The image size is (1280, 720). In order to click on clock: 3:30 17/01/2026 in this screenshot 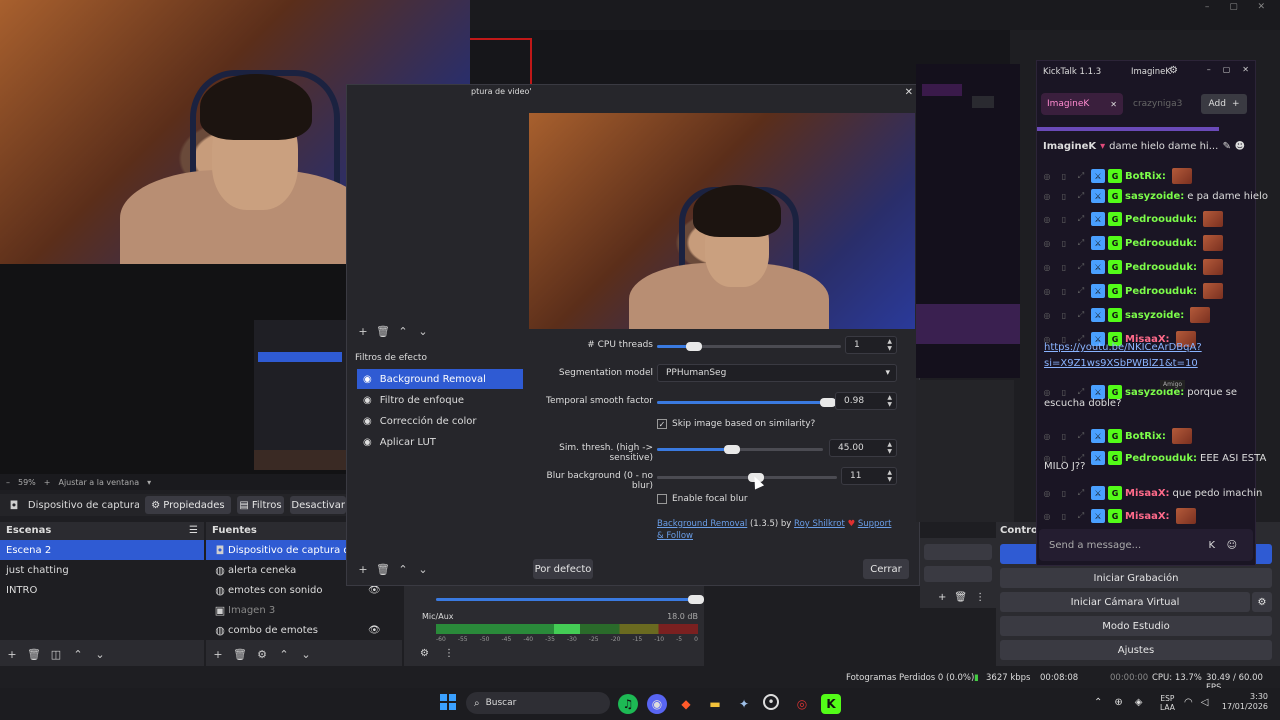, I will do `click(1243, 702)`.